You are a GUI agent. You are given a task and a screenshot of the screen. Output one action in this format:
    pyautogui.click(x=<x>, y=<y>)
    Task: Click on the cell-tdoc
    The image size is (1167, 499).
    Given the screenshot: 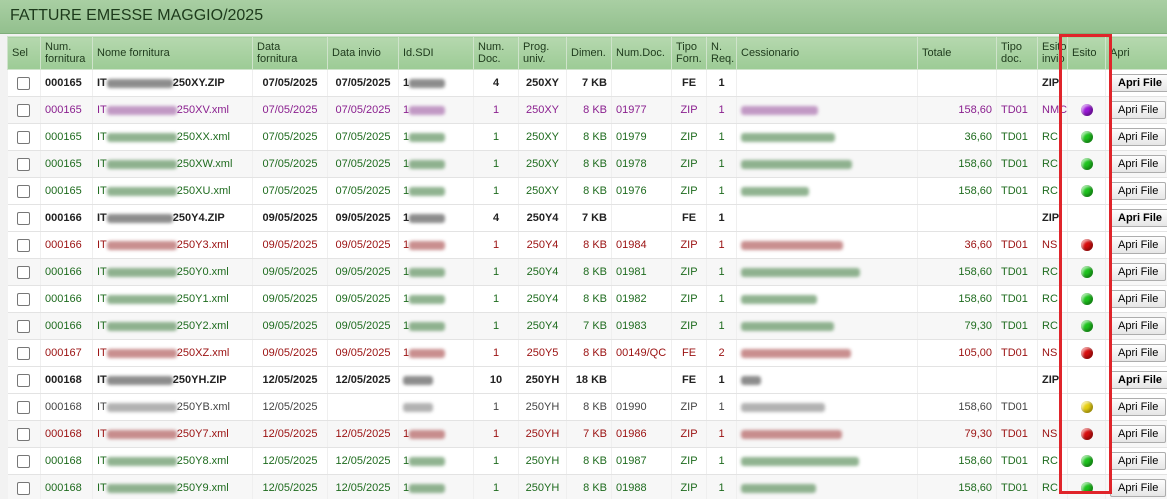 What is the action you would take?
    pyautogui.click(x=1017, y=83)
    